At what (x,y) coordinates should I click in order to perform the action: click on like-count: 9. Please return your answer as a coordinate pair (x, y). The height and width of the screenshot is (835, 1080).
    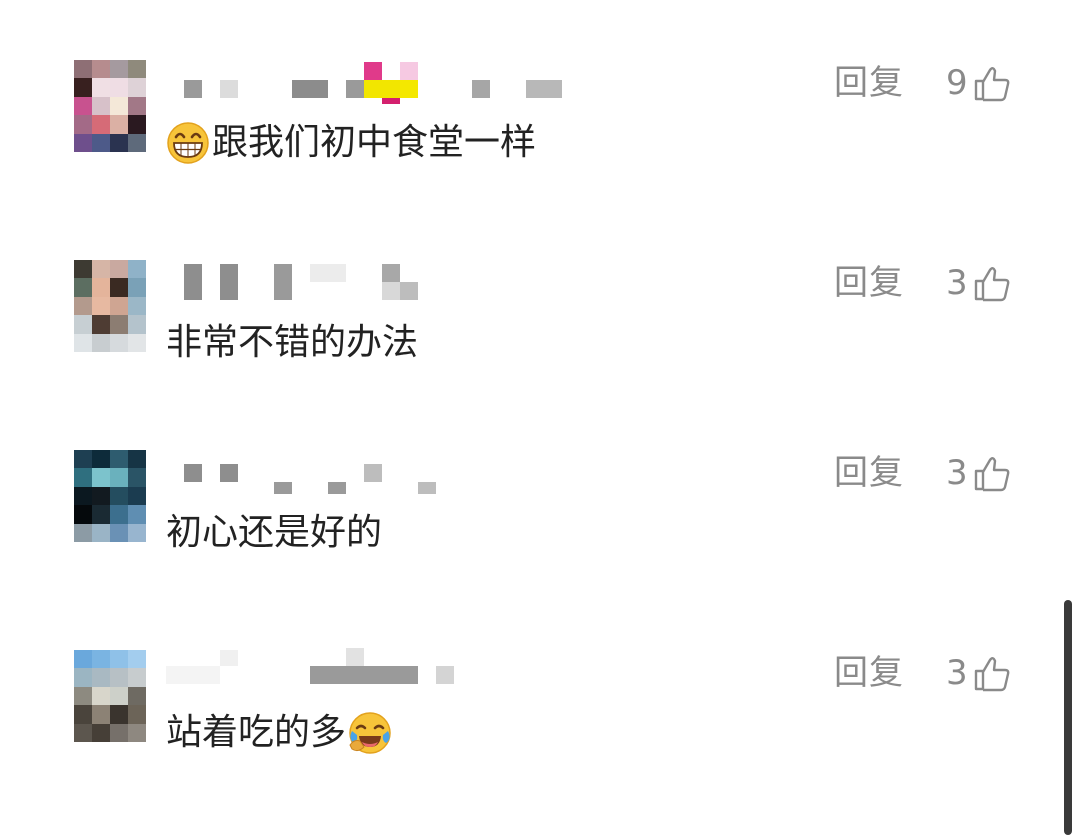
    Looking at the image, I should click on (957, 83).